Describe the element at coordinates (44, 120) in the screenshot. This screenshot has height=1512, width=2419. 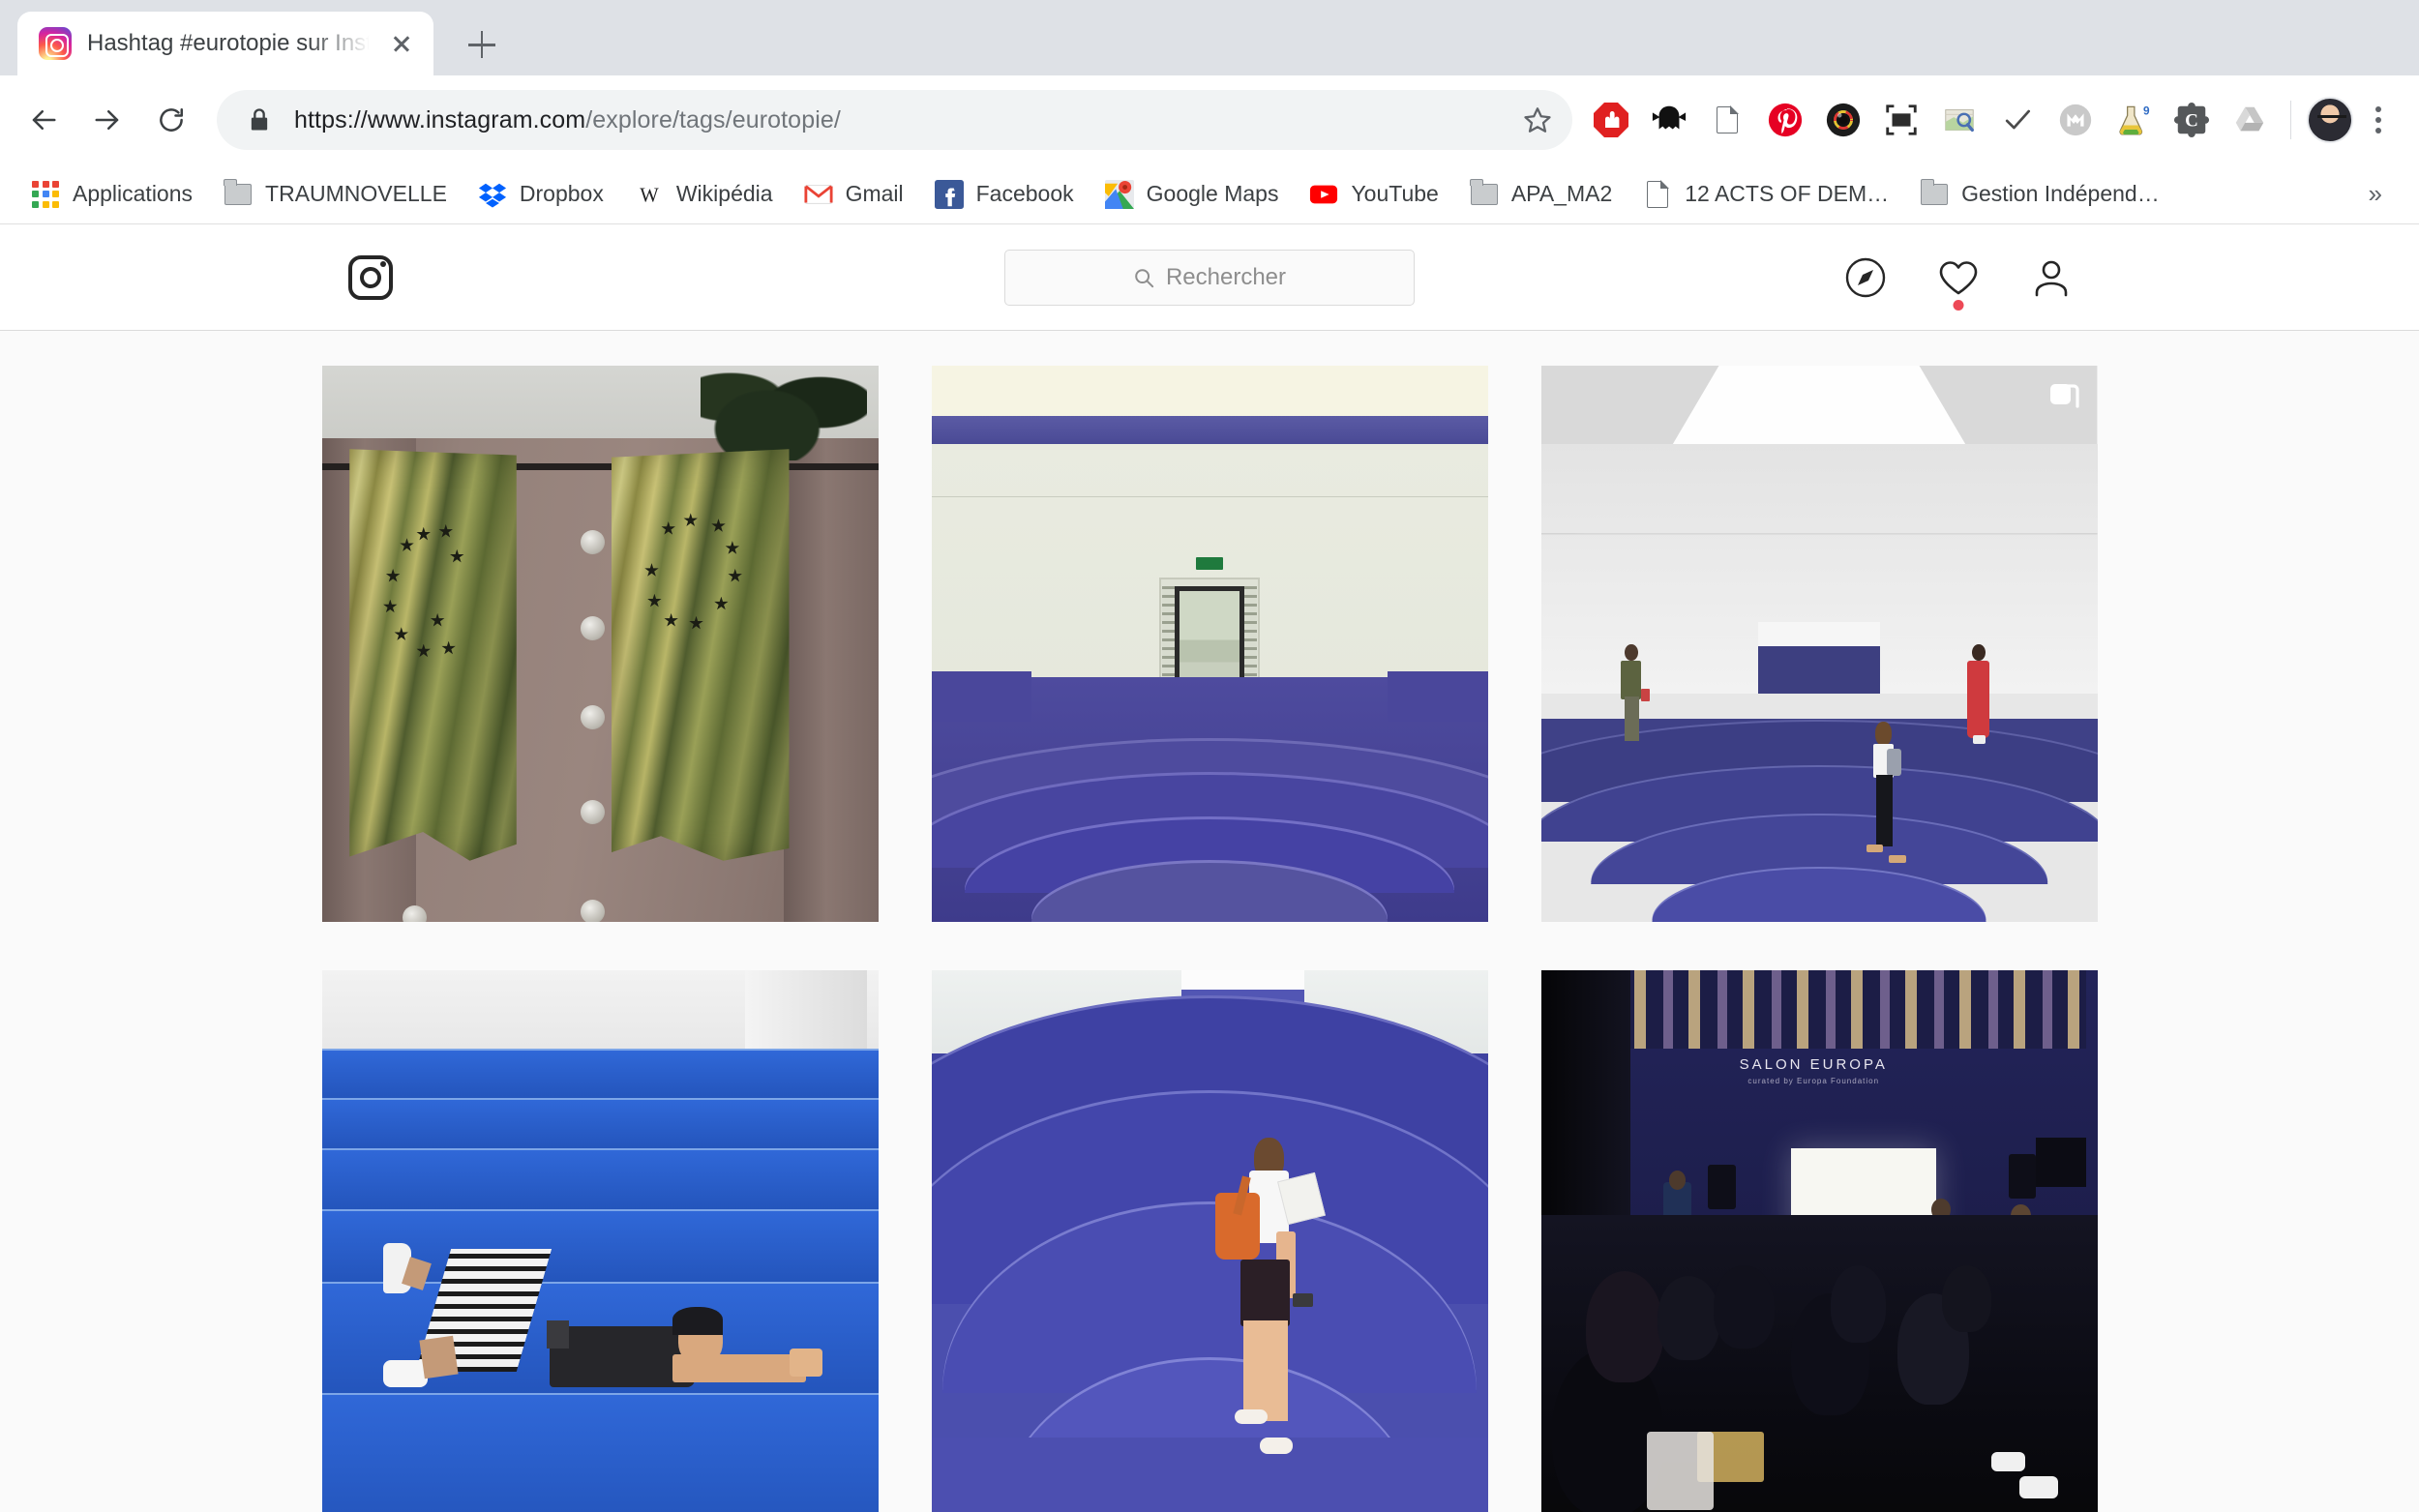
I see `back-button` at that location.